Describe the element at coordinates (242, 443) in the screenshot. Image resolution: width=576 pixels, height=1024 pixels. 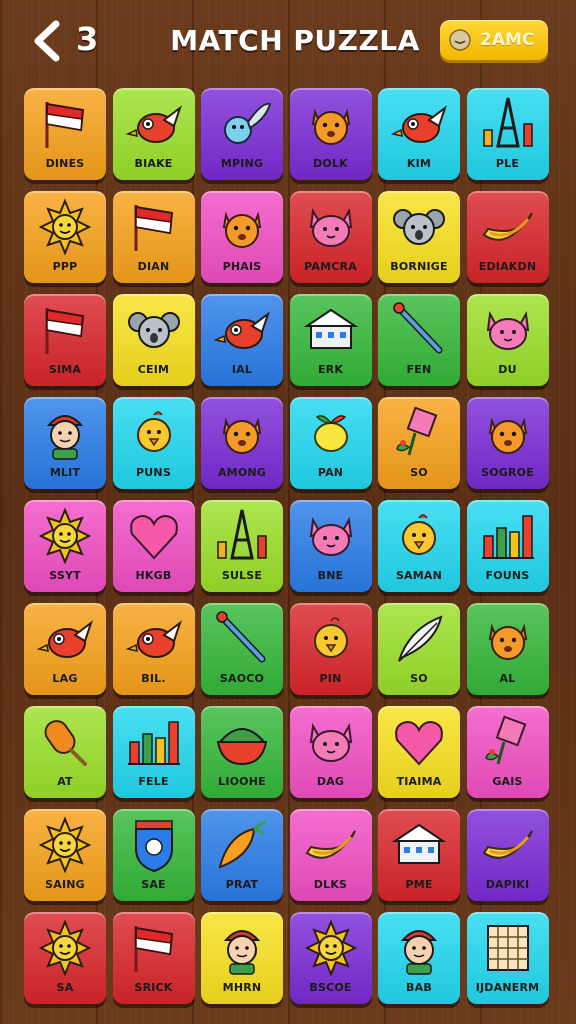
I see `puzzle-tile: AMONG` at that location.